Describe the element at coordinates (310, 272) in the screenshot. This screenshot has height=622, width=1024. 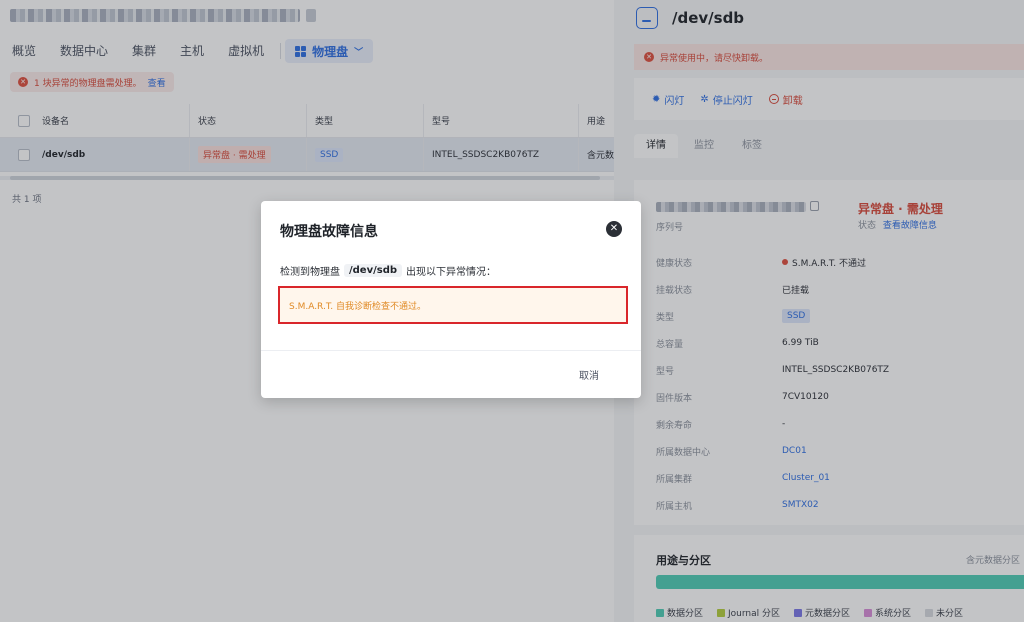
I see `desc-prefix: 检测到物理盘` at that location.